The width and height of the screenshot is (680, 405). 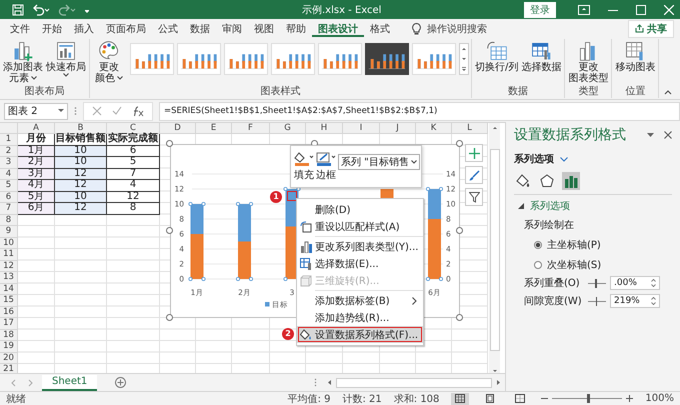 What do you see at coordinates (635, 301) in the screenshot?
I see `spin-field: 219%` at bounding box center [635, 301].